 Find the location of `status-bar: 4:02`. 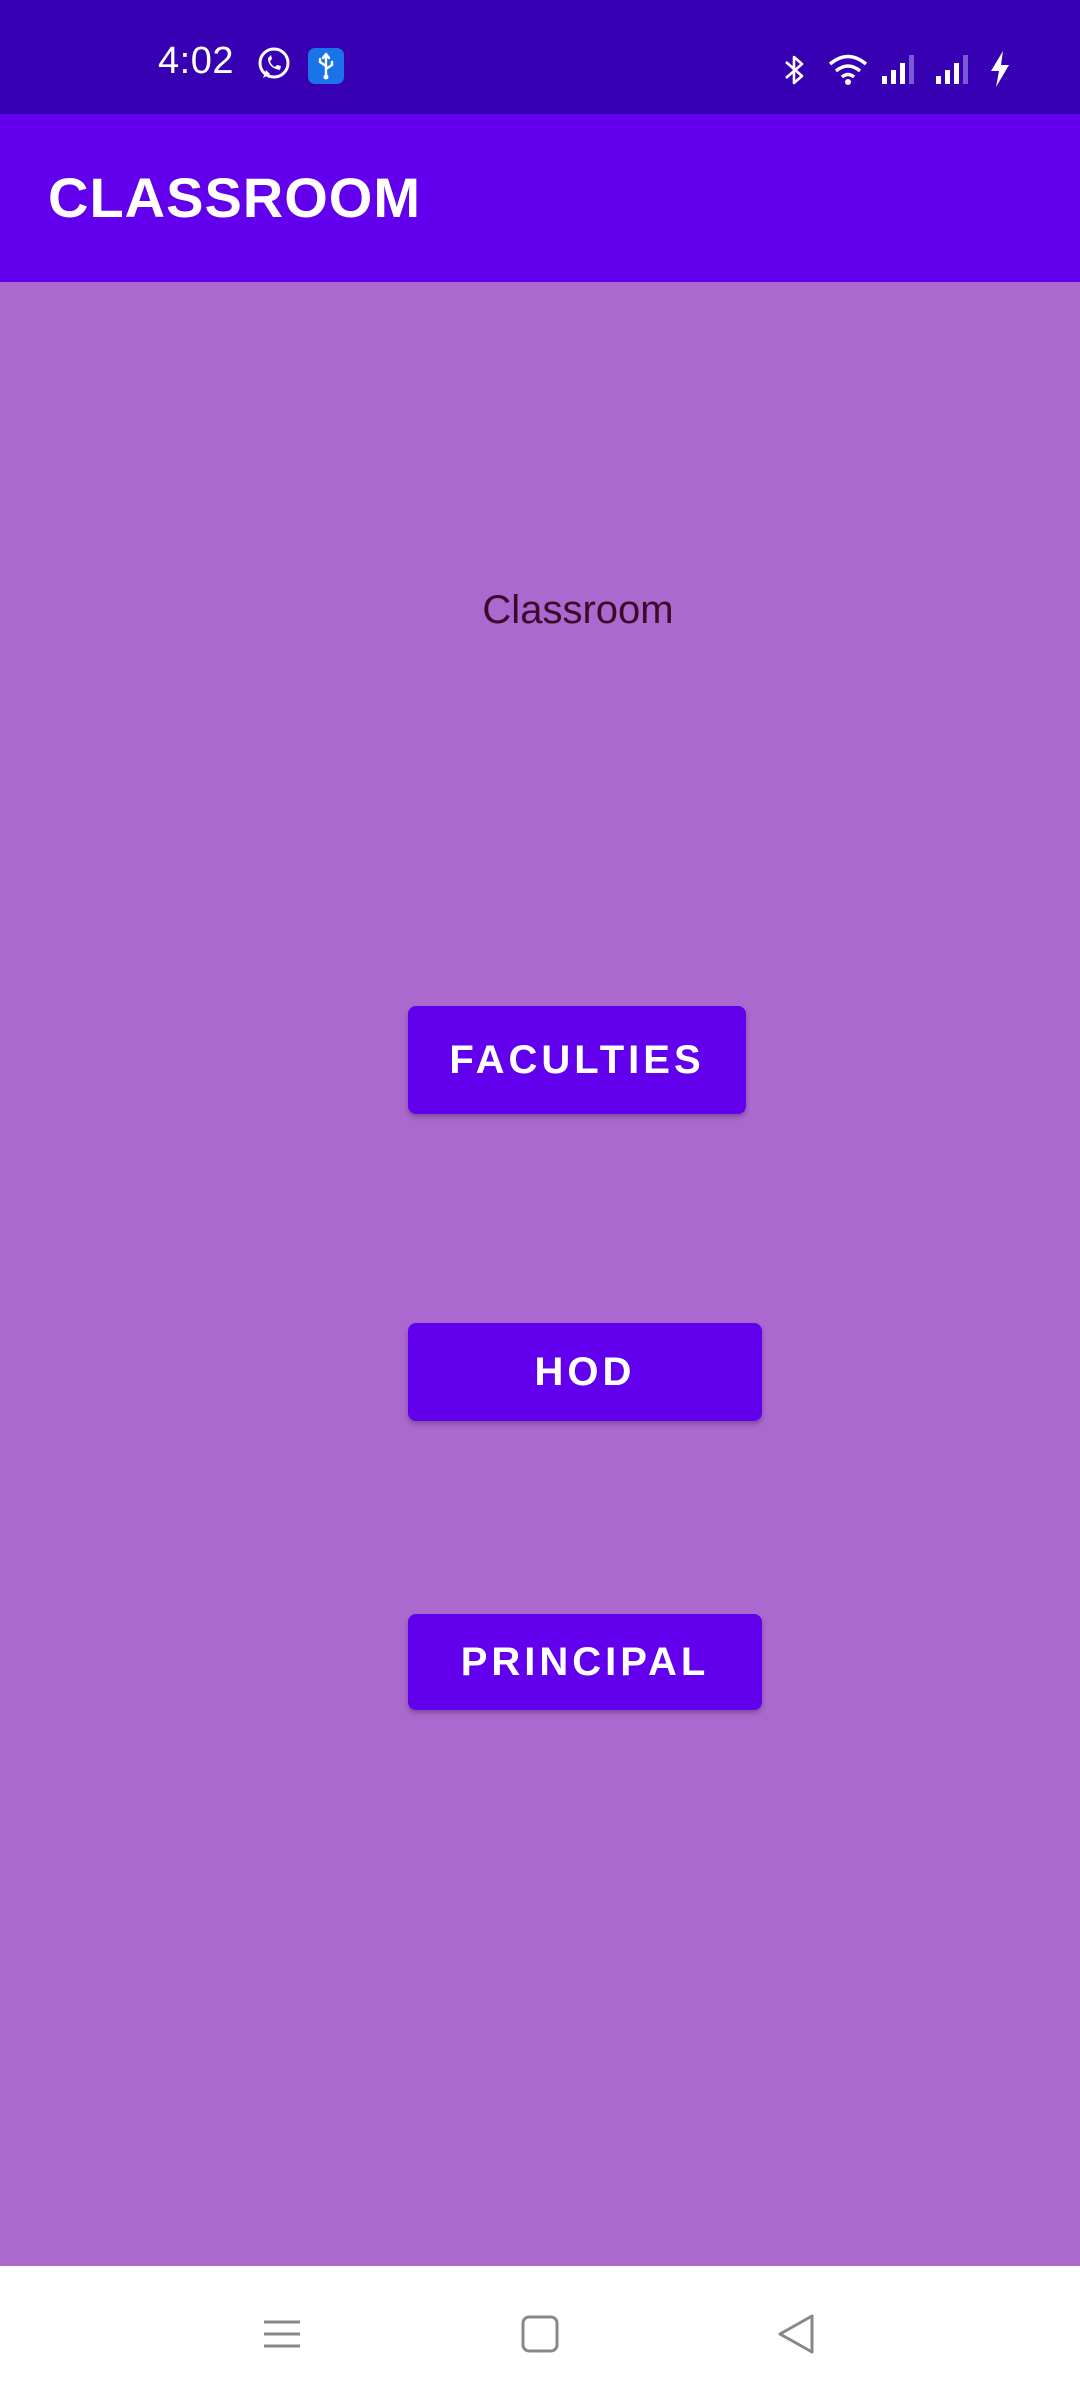

status-bar: 4:02 is located at coordinates (540, 57).